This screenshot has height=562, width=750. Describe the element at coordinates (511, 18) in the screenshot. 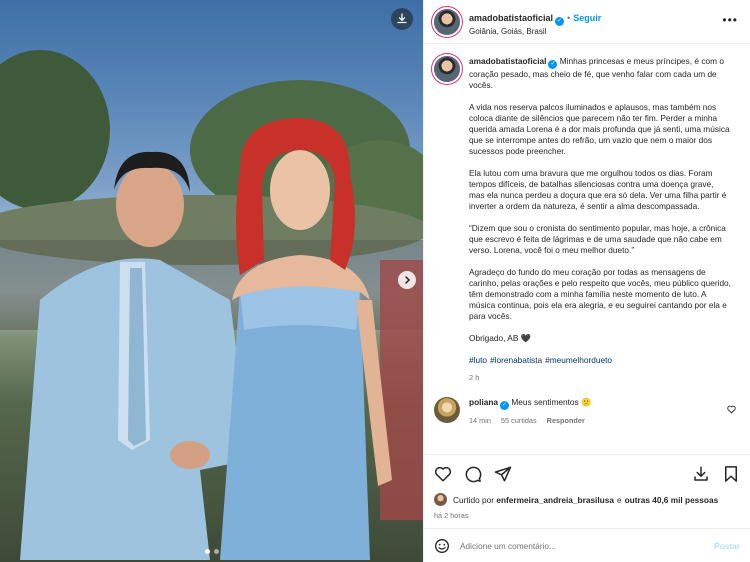

I see `author-username: amadobatistaoficial` at that location.